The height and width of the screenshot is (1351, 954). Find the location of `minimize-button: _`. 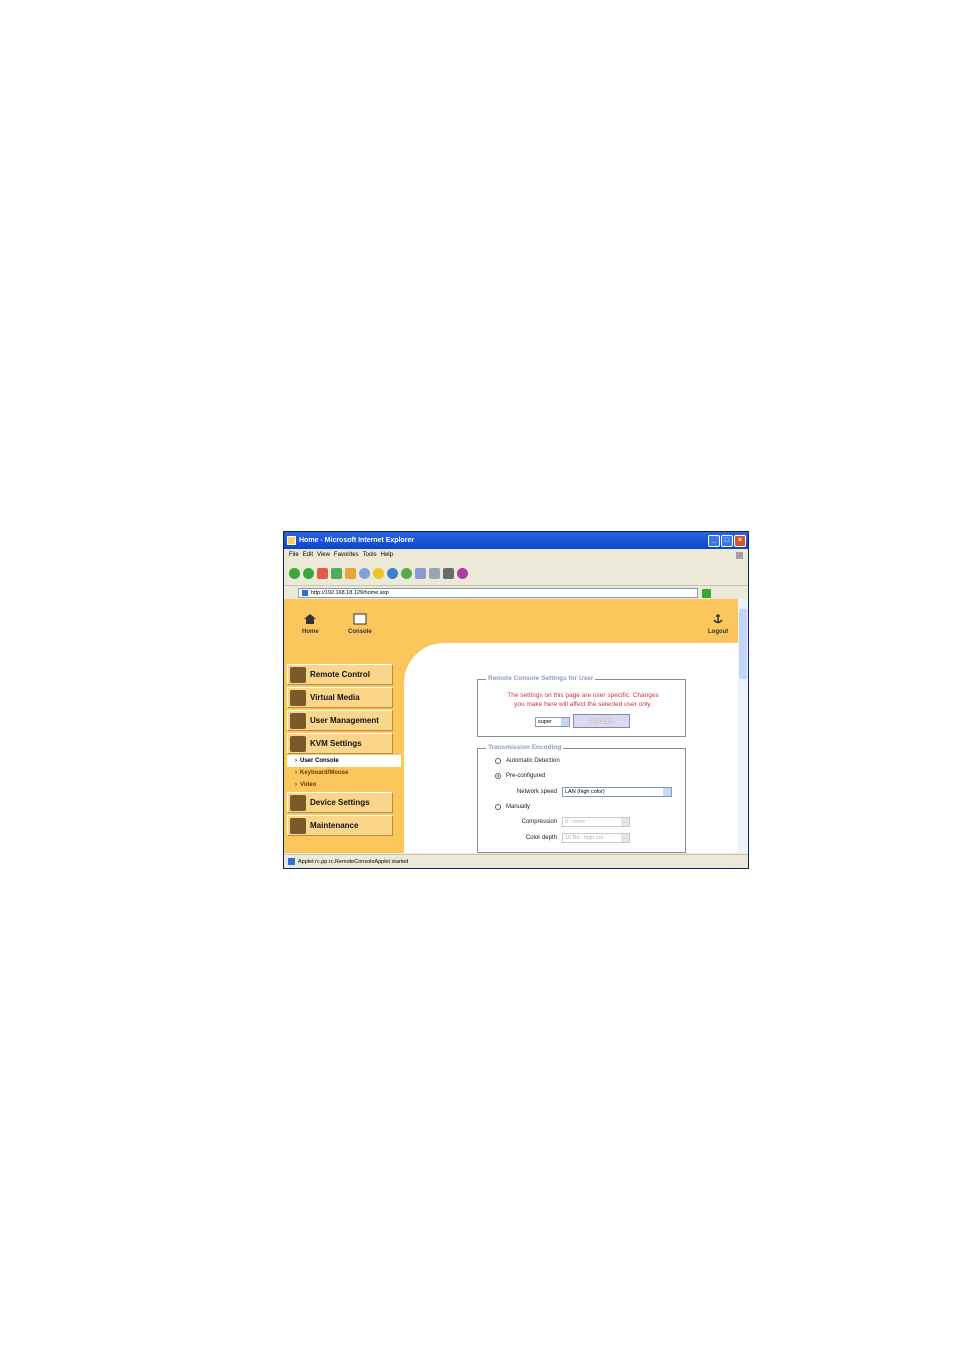

minimize-button: _ is located at coordinates (714, 540).